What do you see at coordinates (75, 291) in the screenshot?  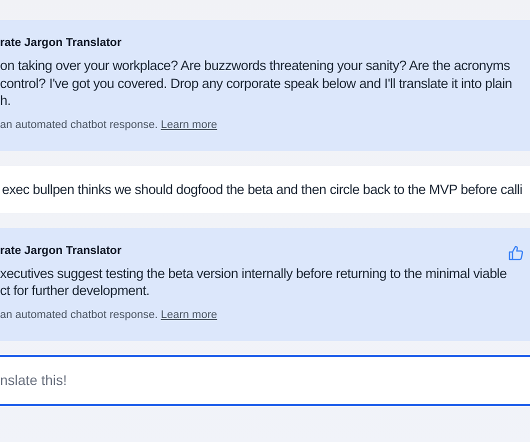 I see `message-text: ct for further development.` at bounding box center [75, 291].